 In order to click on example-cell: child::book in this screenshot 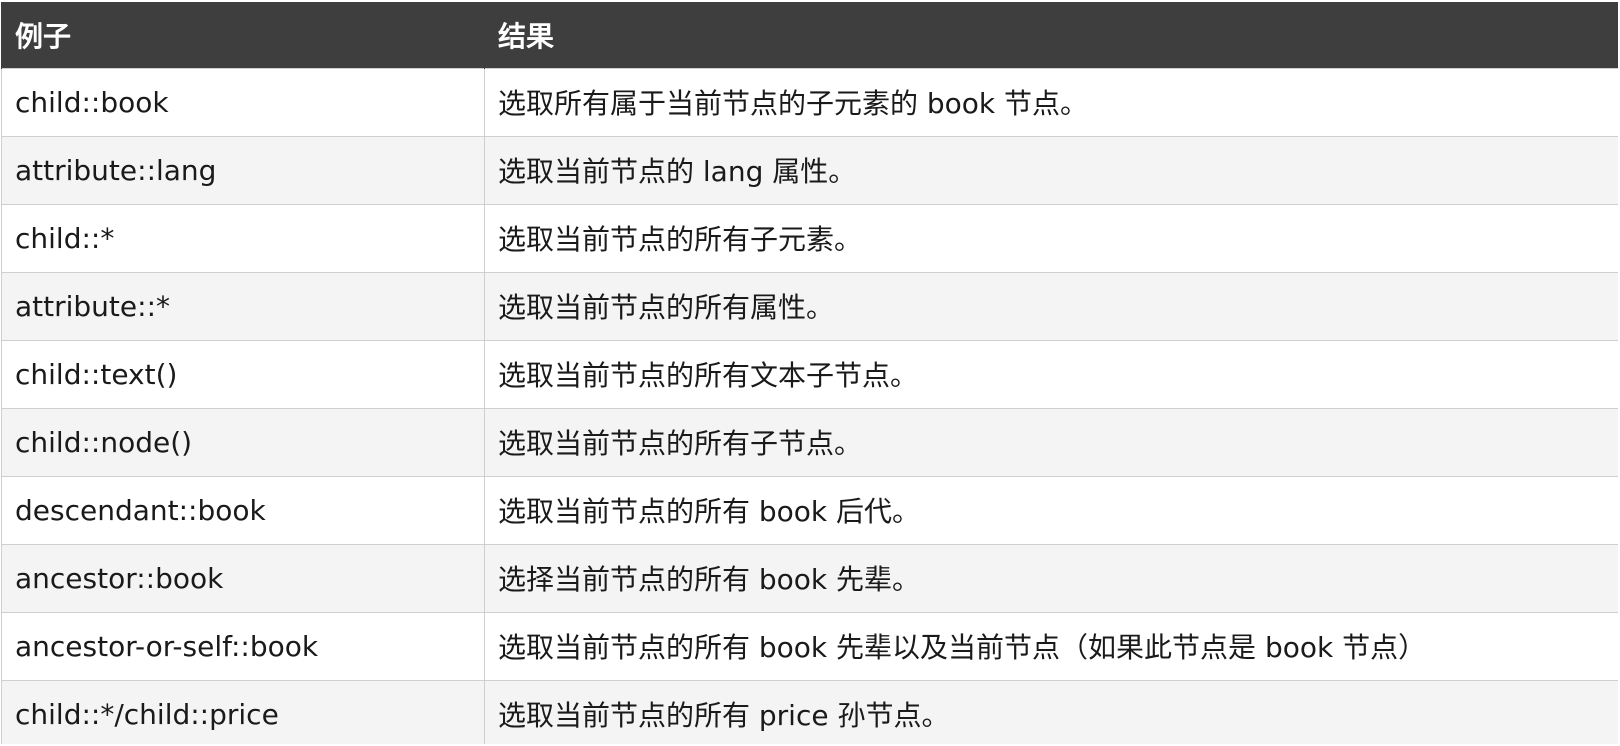, I will do `click(243, 102)`.